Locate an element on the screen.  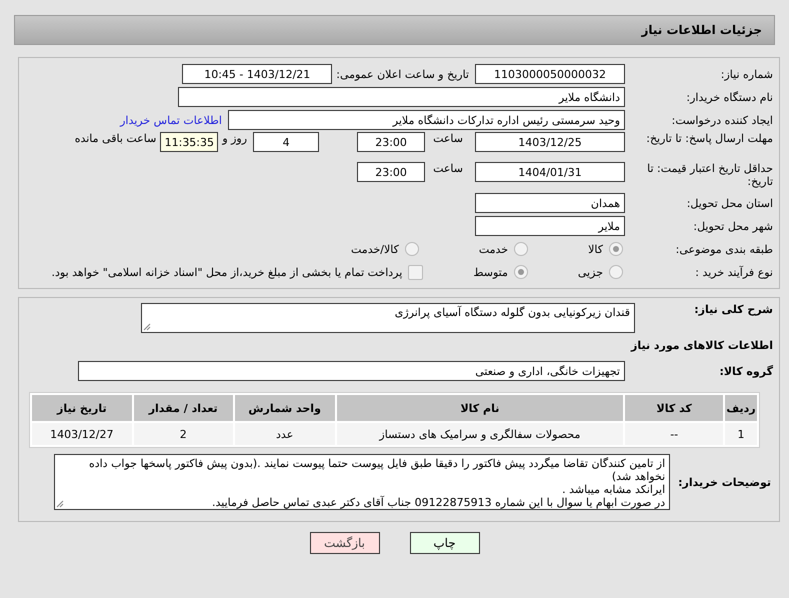
section-title: اطلاعات کالاهای مورد نیاز is located at coordinates (702, 345).